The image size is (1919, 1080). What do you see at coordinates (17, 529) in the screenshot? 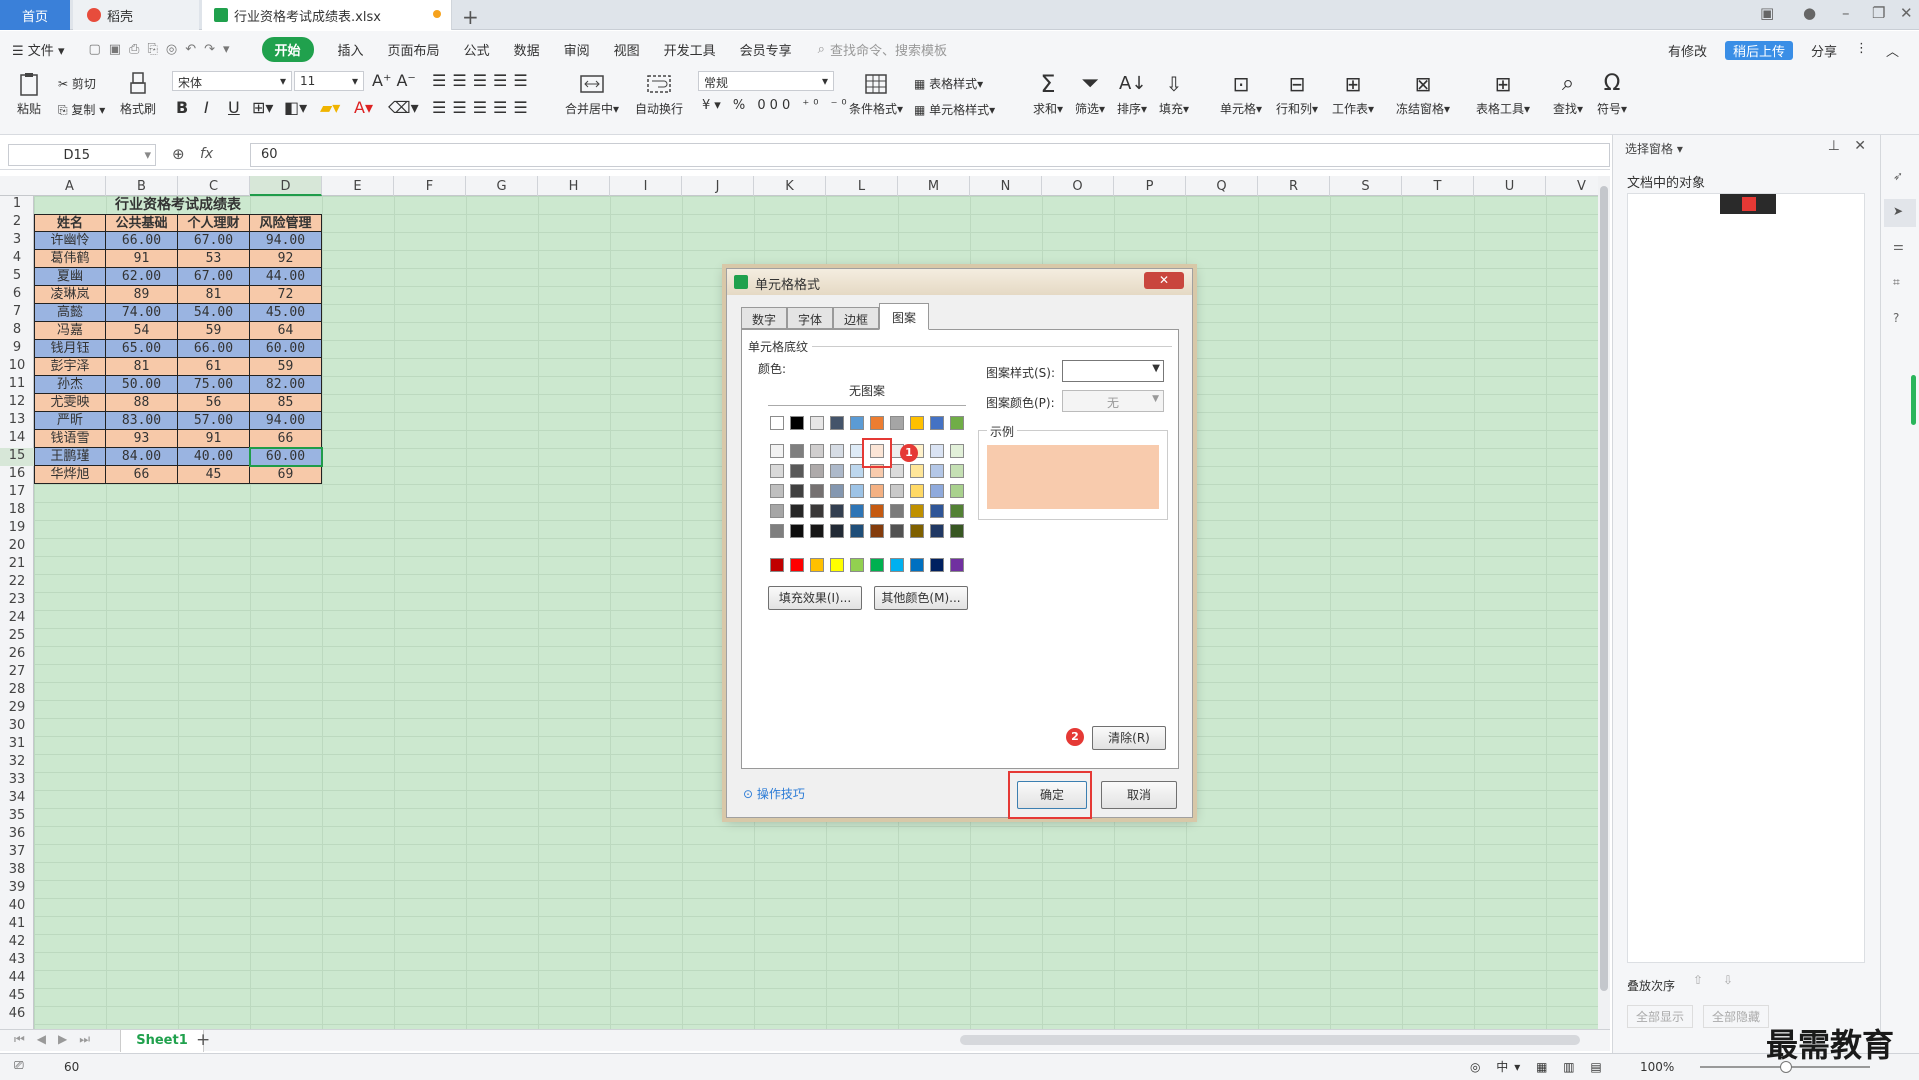
I see `row-header: 19` at bounding box center [17, 529].